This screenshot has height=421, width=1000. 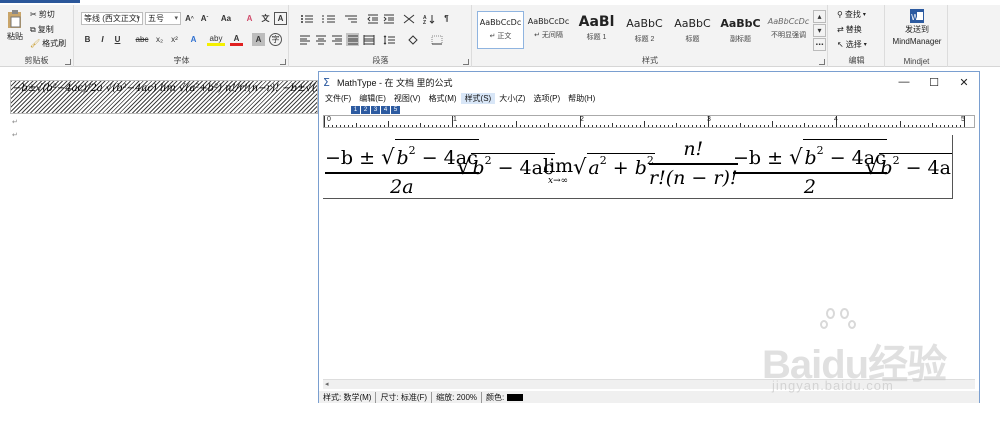 I want to click on clipboard-group-label: 剪贴板, so click(x=36, y=60).